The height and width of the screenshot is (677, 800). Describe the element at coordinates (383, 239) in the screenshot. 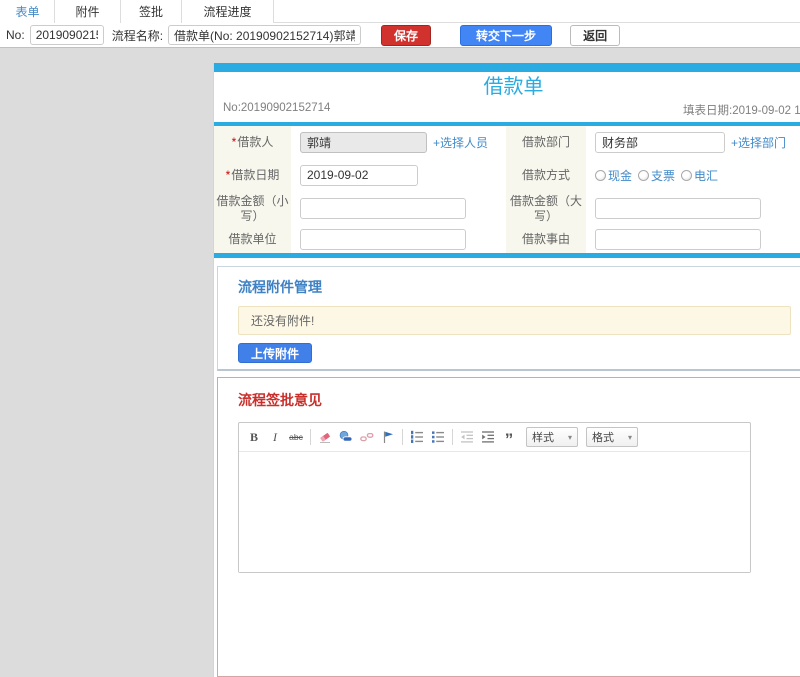

I see `loan-unit-input` at that location.